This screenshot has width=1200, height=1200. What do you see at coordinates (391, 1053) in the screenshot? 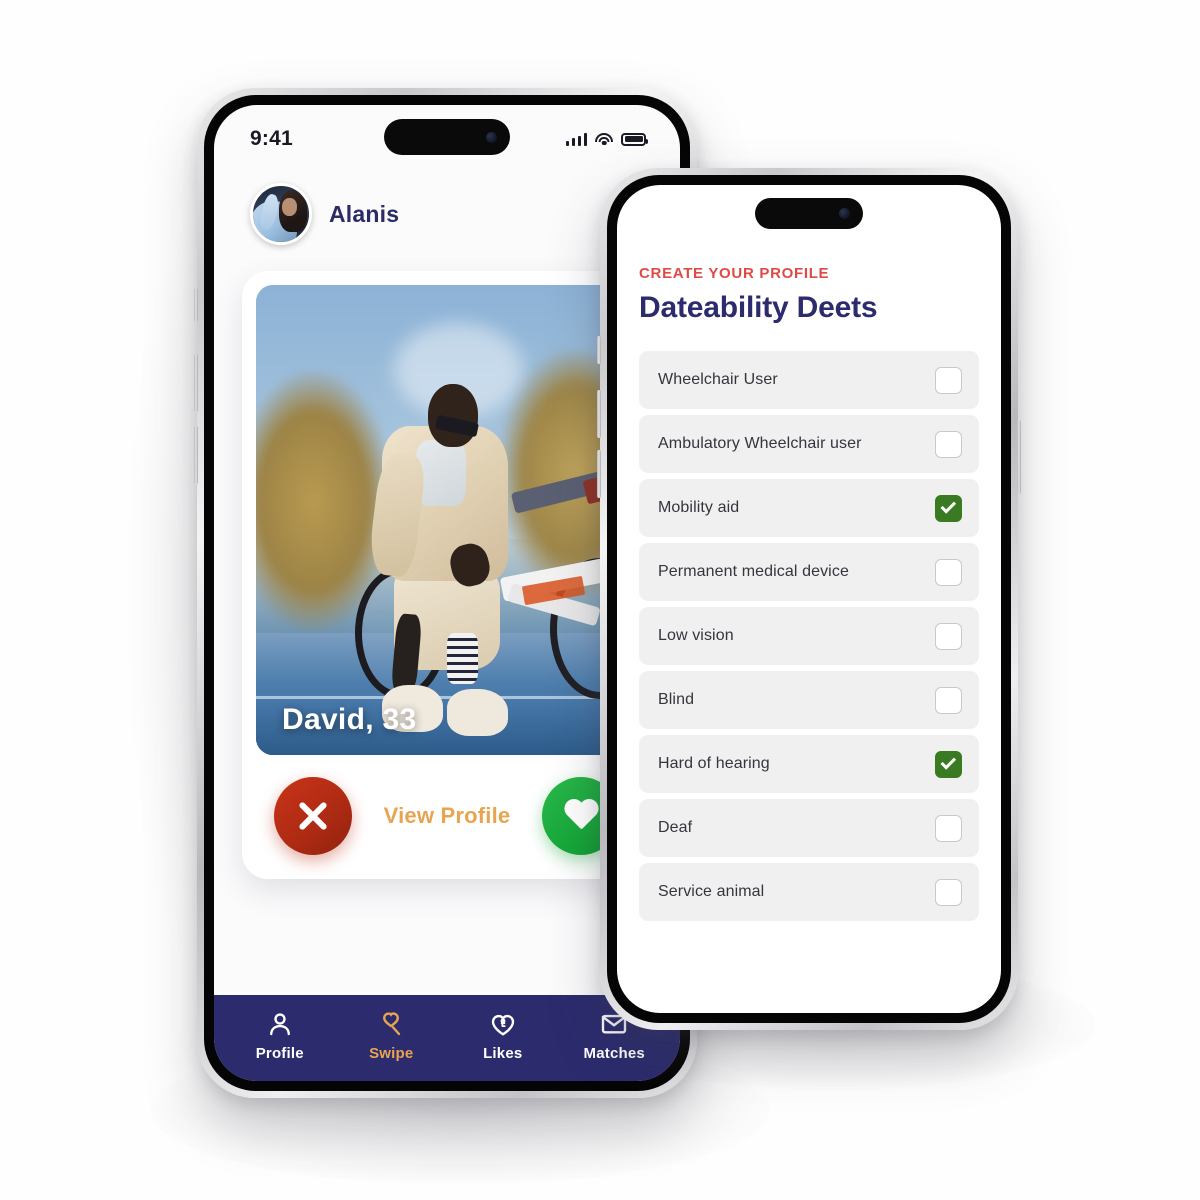
I see `tab-swipe-label: Swipe` at bounding box center [391, 1053].